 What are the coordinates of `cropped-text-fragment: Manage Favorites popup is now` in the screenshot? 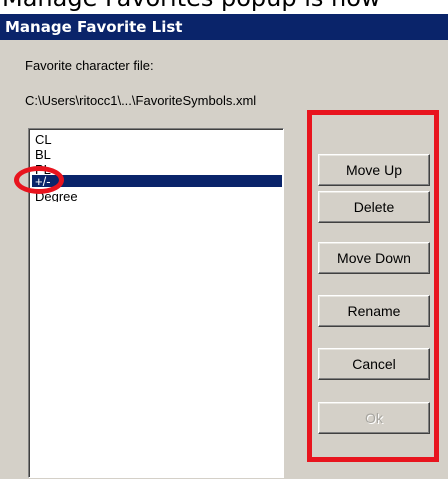 It's located at (191, 6).